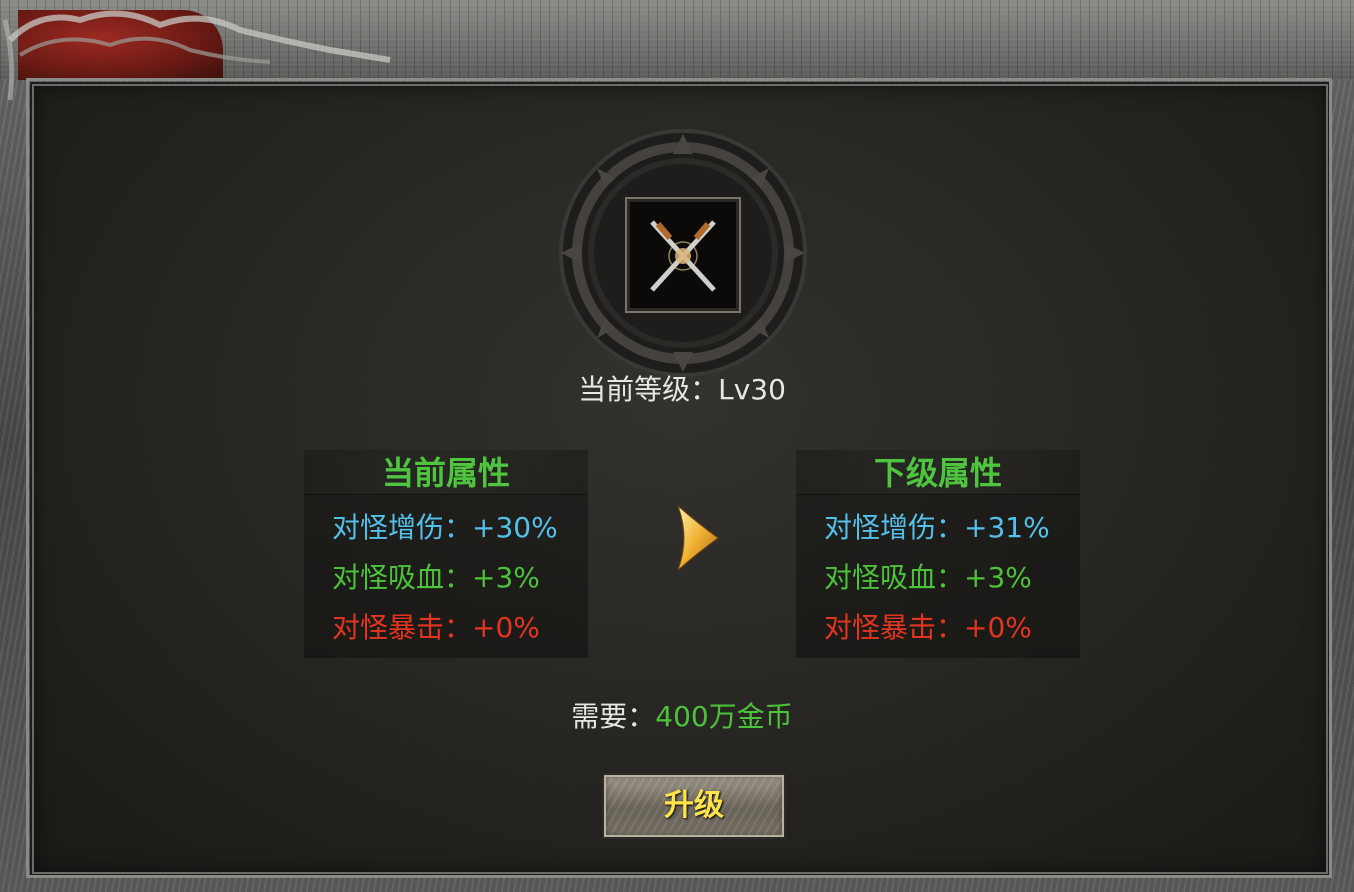  I want to click on next-attributes-panel: 下级属性 对怪增伤：+31% 对怪吸血：+3% 对怪暴击：+0%, so click(938, 554).